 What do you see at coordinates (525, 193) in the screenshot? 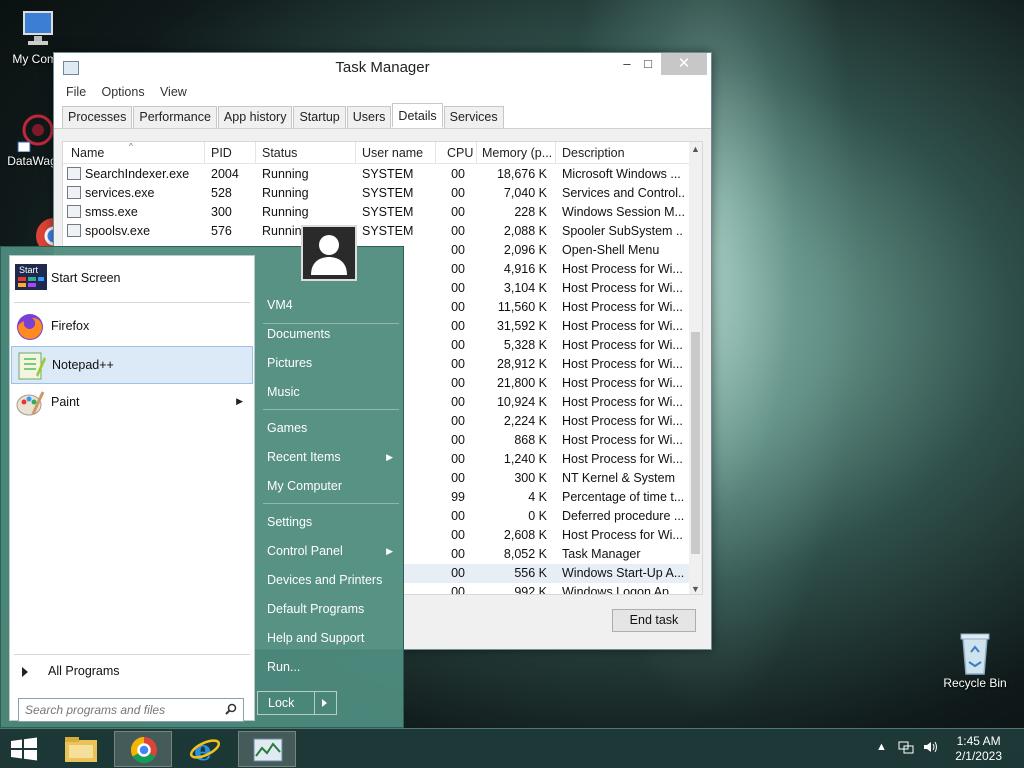
I see `cell-mem: 7,040 K` at bounding box center [525, 193].